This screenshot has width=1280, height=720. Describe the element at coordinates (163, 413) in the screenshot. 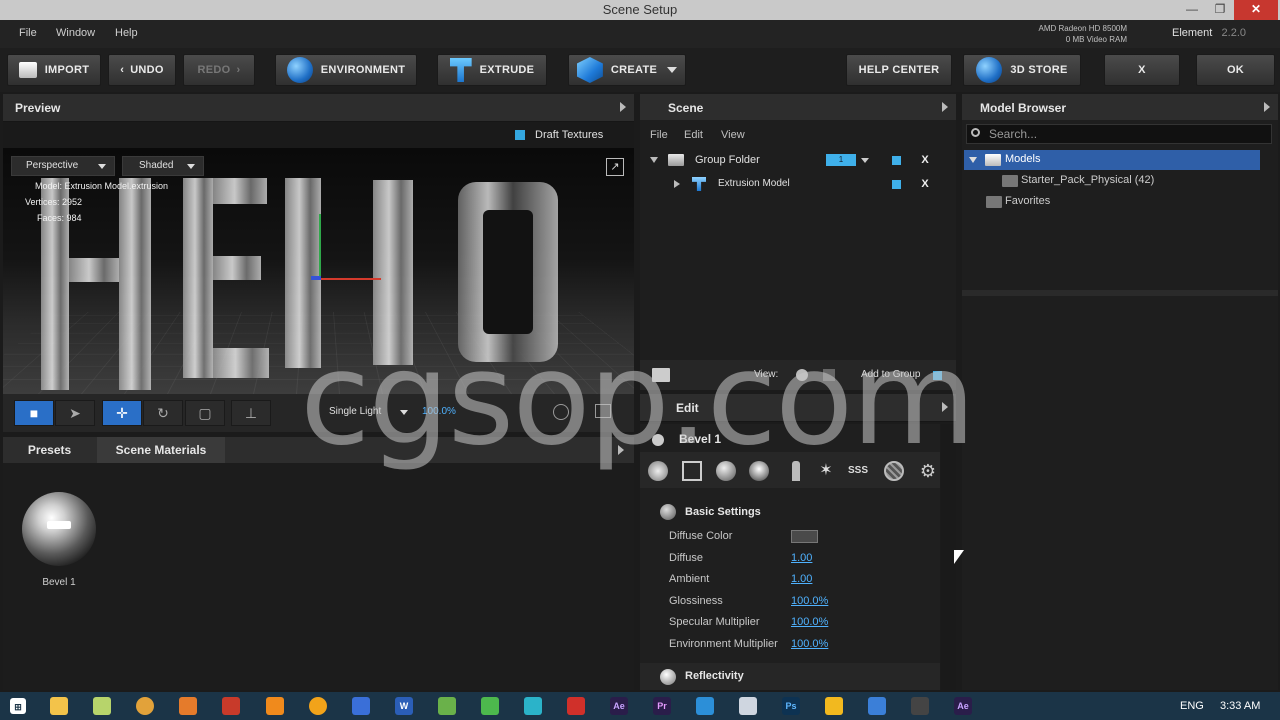

I see `rotate-tool-icon: ↻` at that location.